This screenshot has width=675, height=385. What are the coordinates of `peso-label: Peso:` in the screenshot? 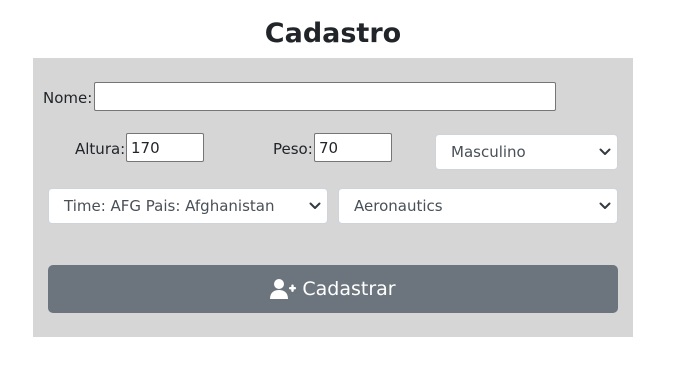 It's located at (293, 149).